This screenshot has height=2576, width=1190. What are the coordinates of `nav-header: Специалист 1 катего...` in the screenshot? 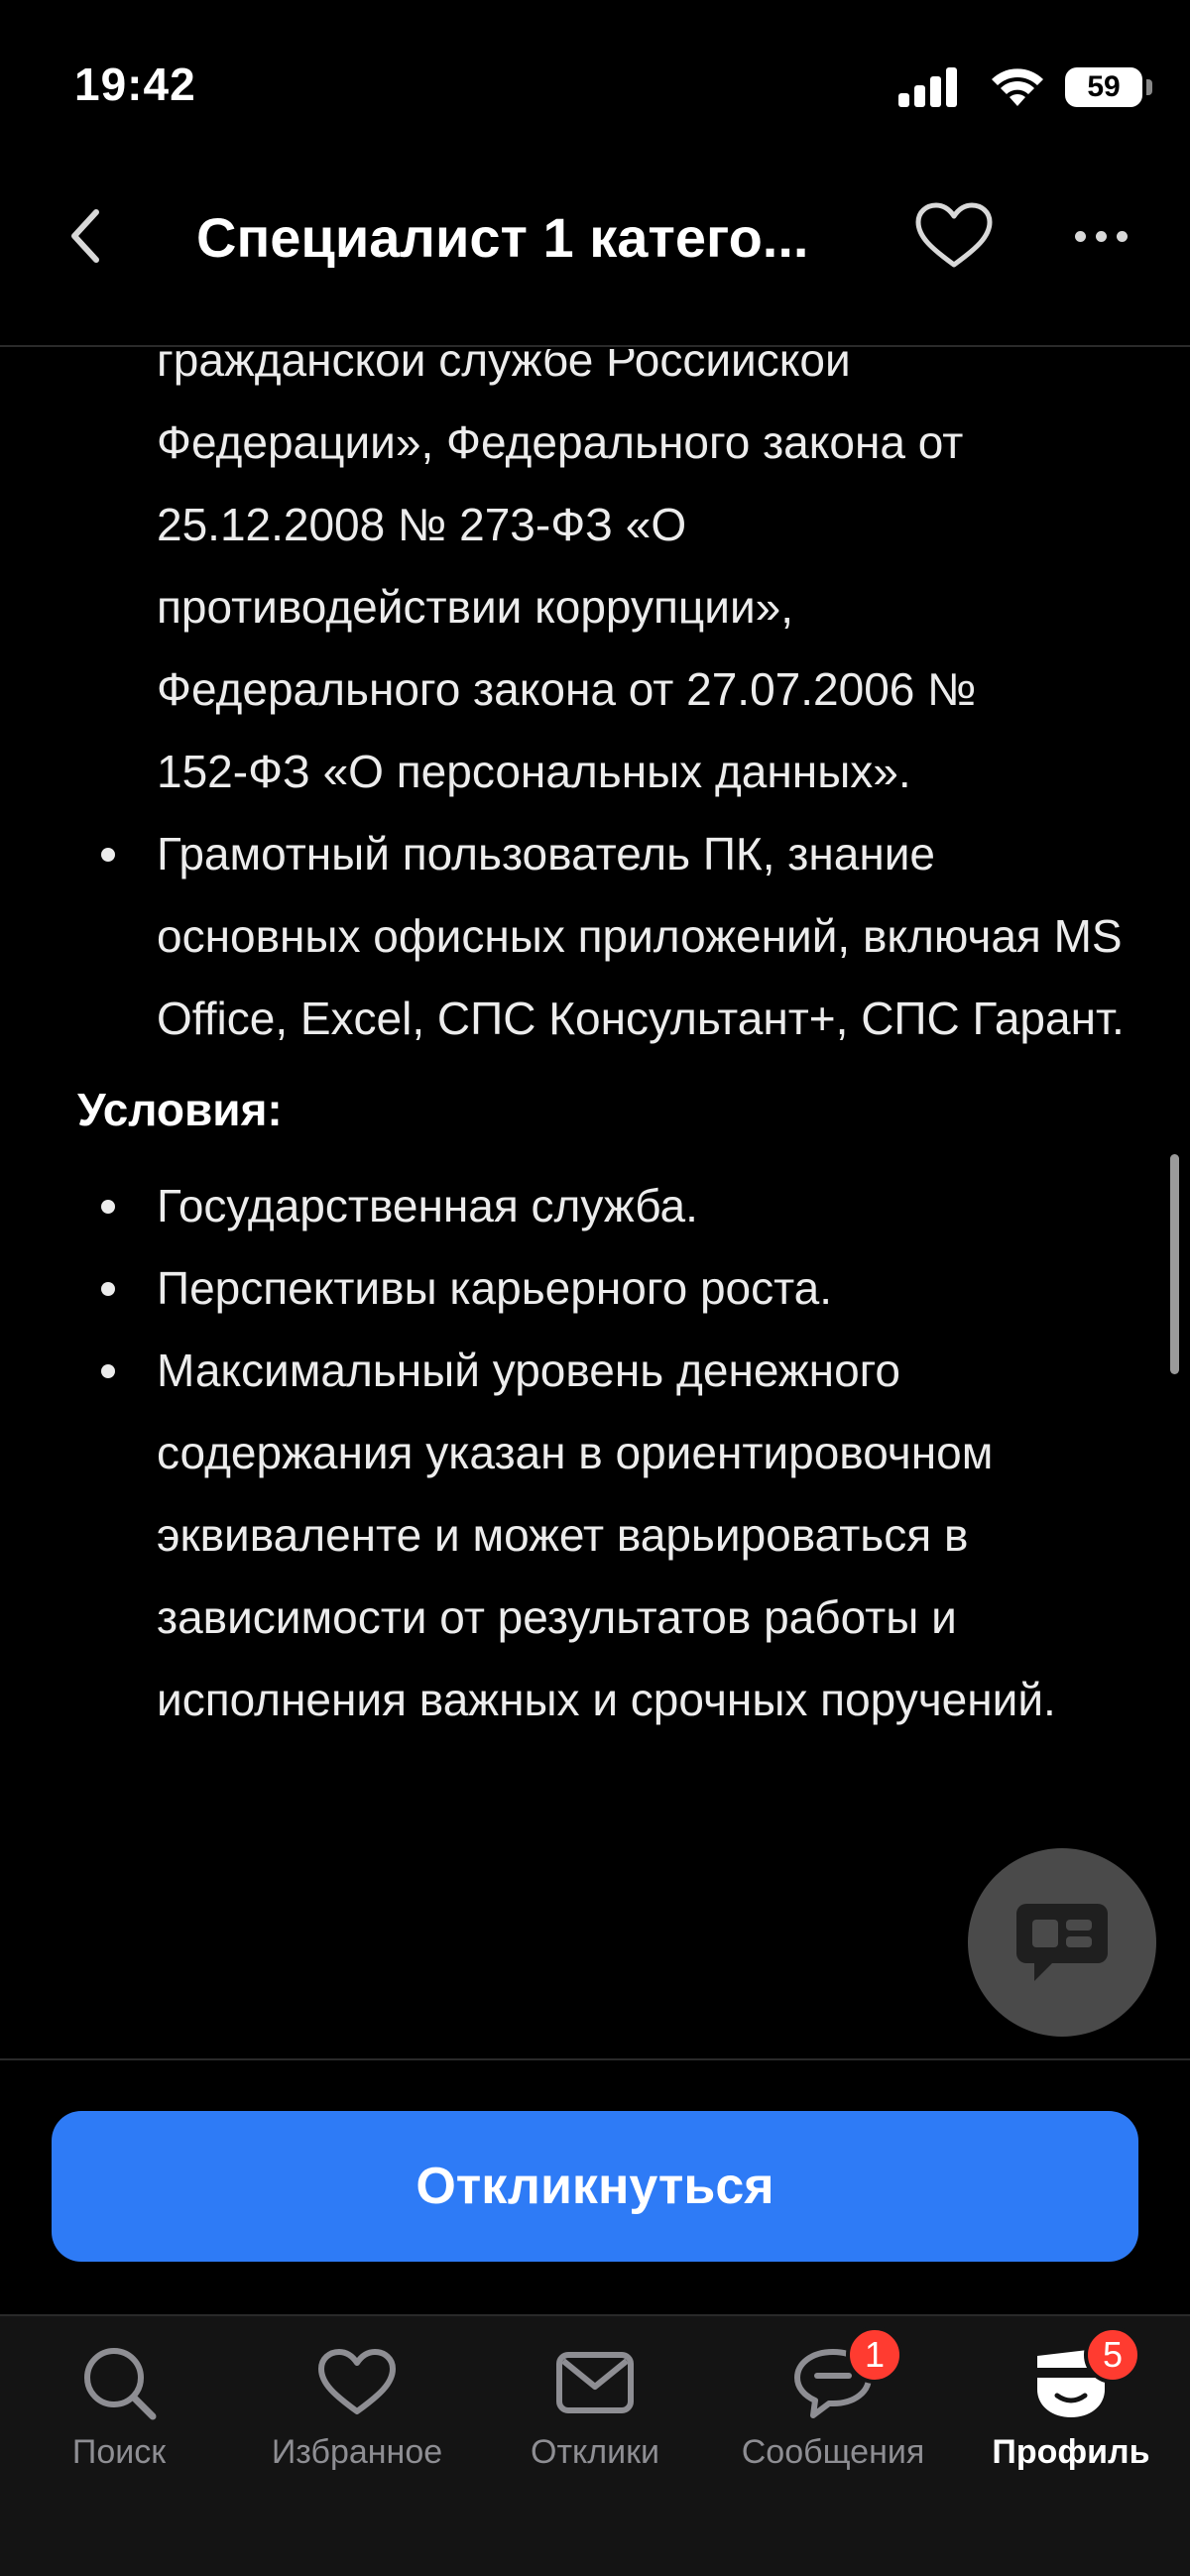 It's located at (595, 258).